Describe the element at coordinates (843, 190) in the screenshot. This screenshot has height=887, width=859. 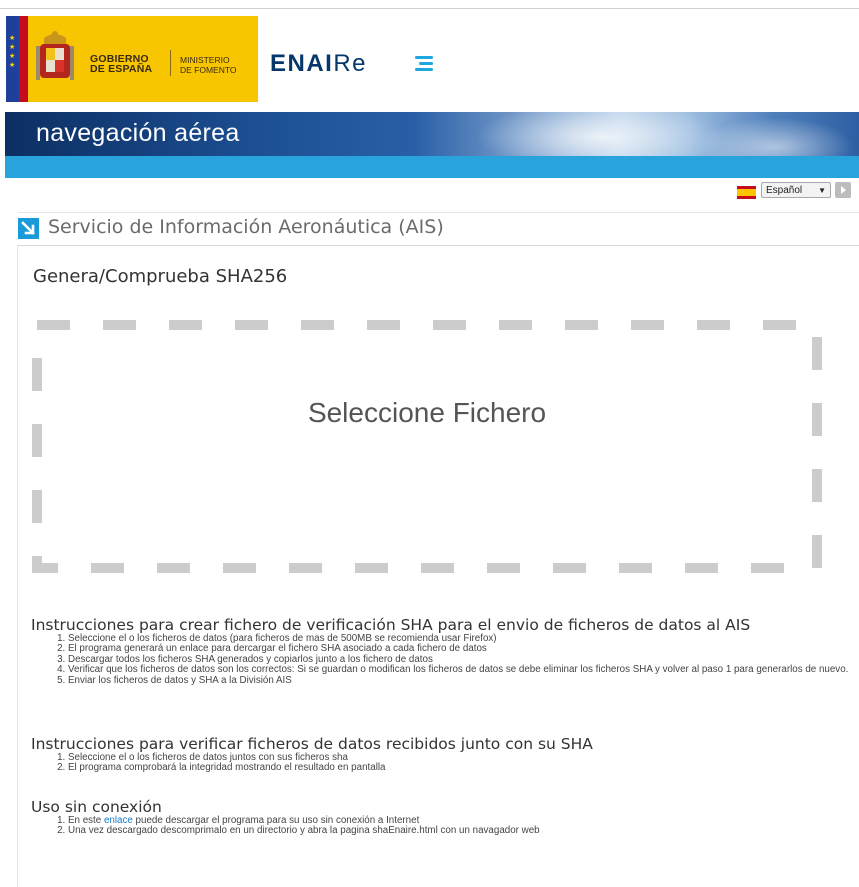
I see `language-go-button` at that location.